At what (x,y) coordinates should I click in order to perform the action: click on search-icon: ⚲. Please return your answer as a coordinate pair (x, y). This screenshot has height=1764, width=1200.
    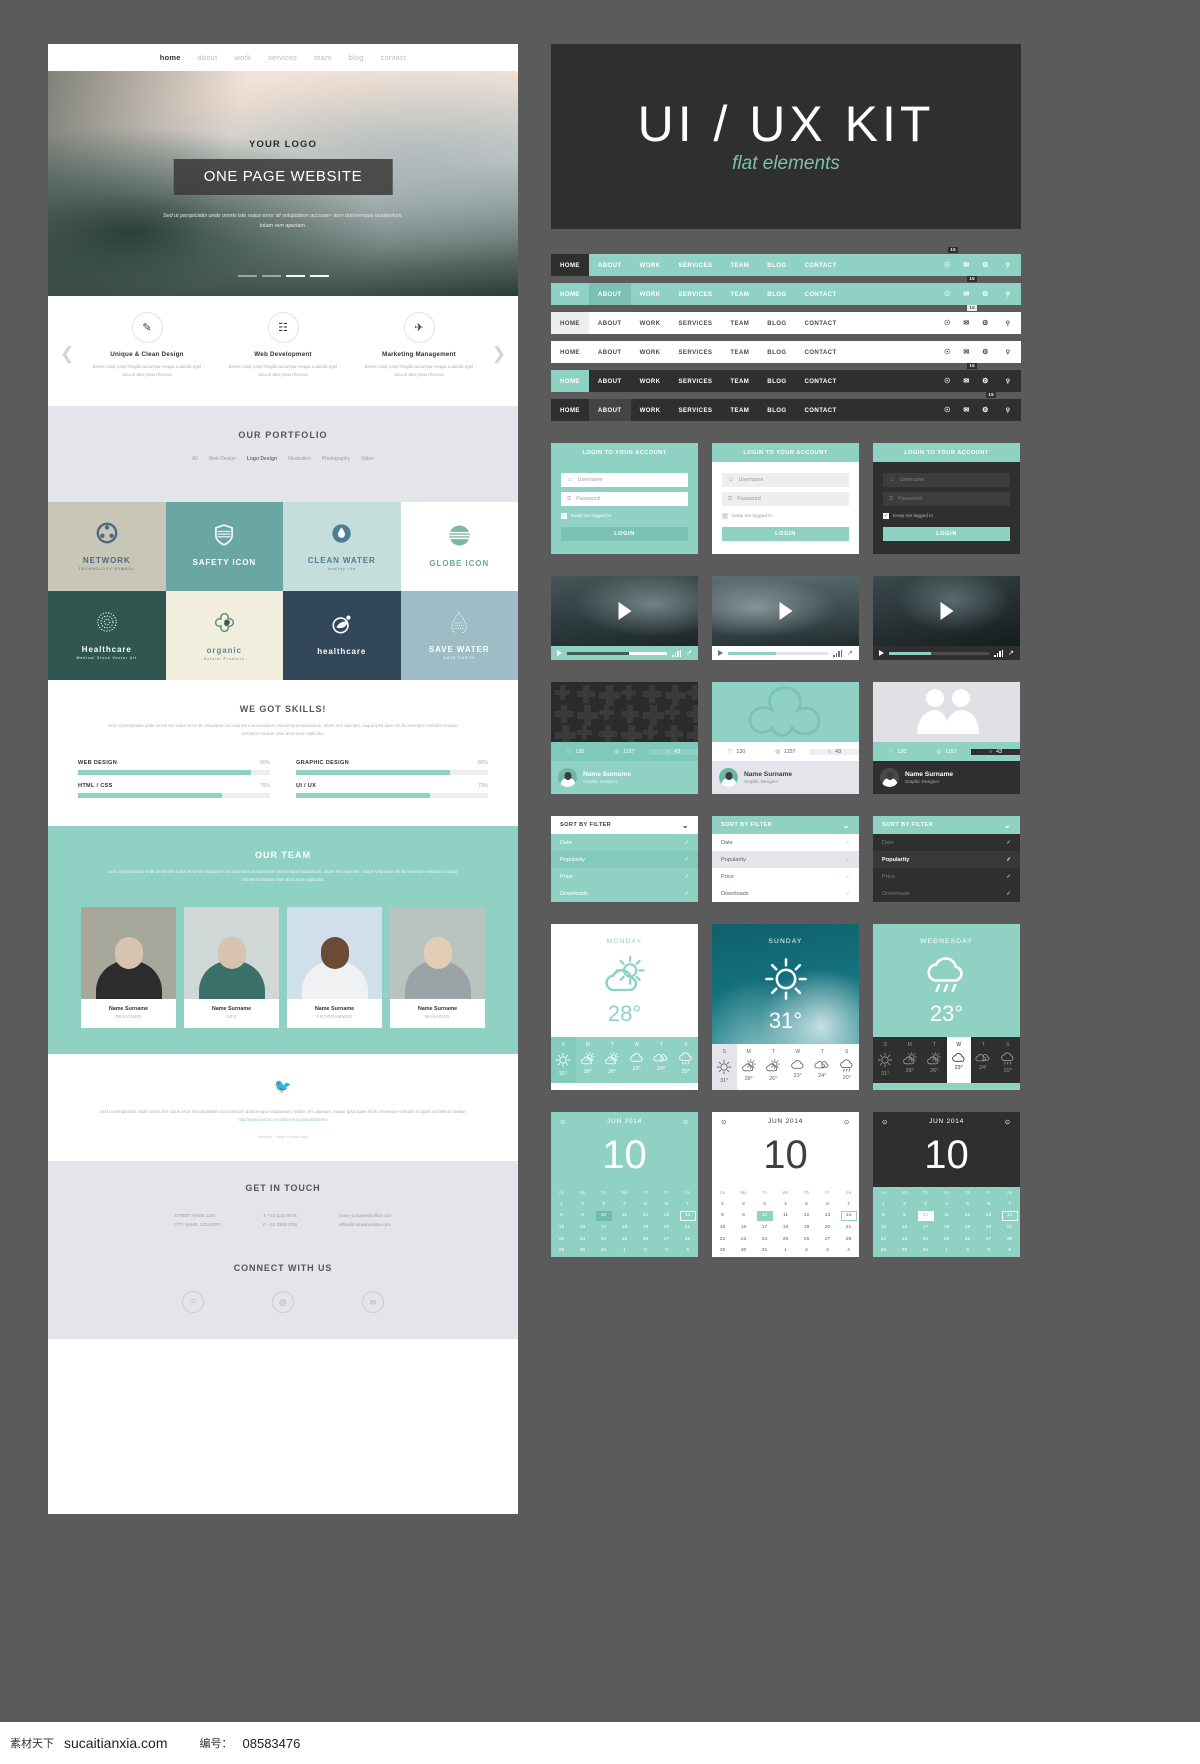
    Looking at the image, I should click on (1008, 265).